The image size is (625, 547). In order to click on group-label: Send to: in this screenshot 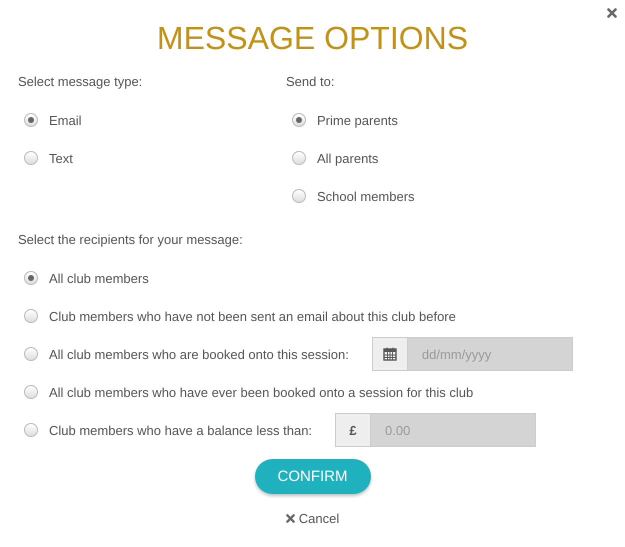, I will do `click(311, 82)`.